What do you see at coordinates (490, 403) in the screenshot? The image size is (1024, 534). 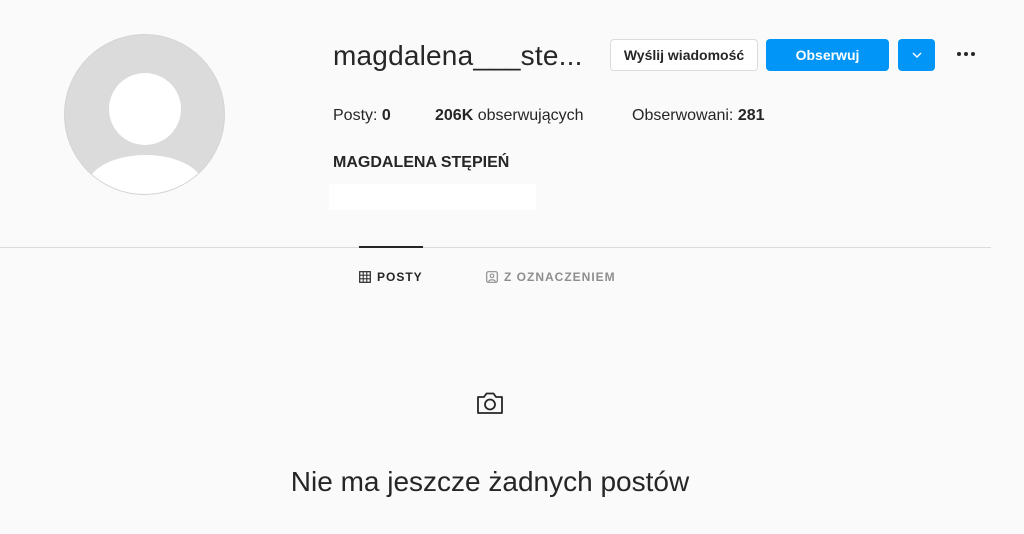 I see `camera-icon` at bounding box center [490, 403].